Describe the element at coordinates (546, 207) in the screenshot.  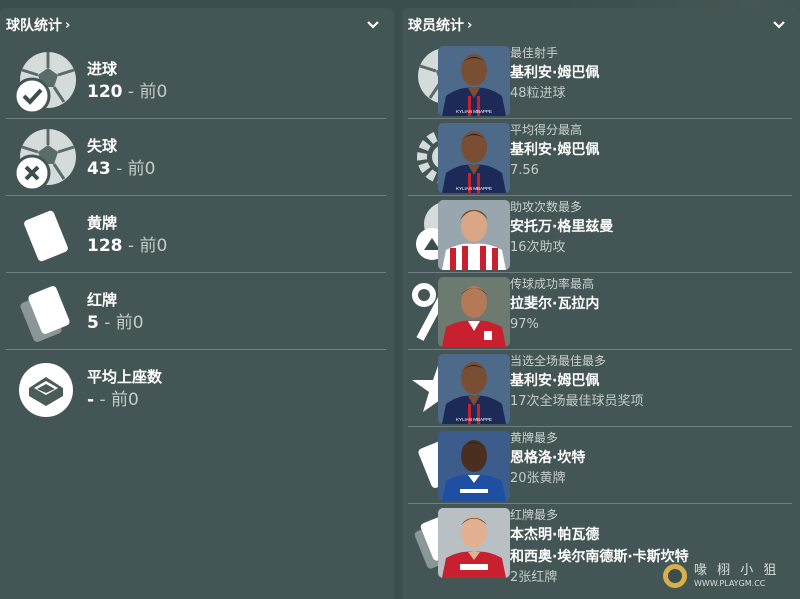
I see `category-label: 助攻次数最多` at that location.